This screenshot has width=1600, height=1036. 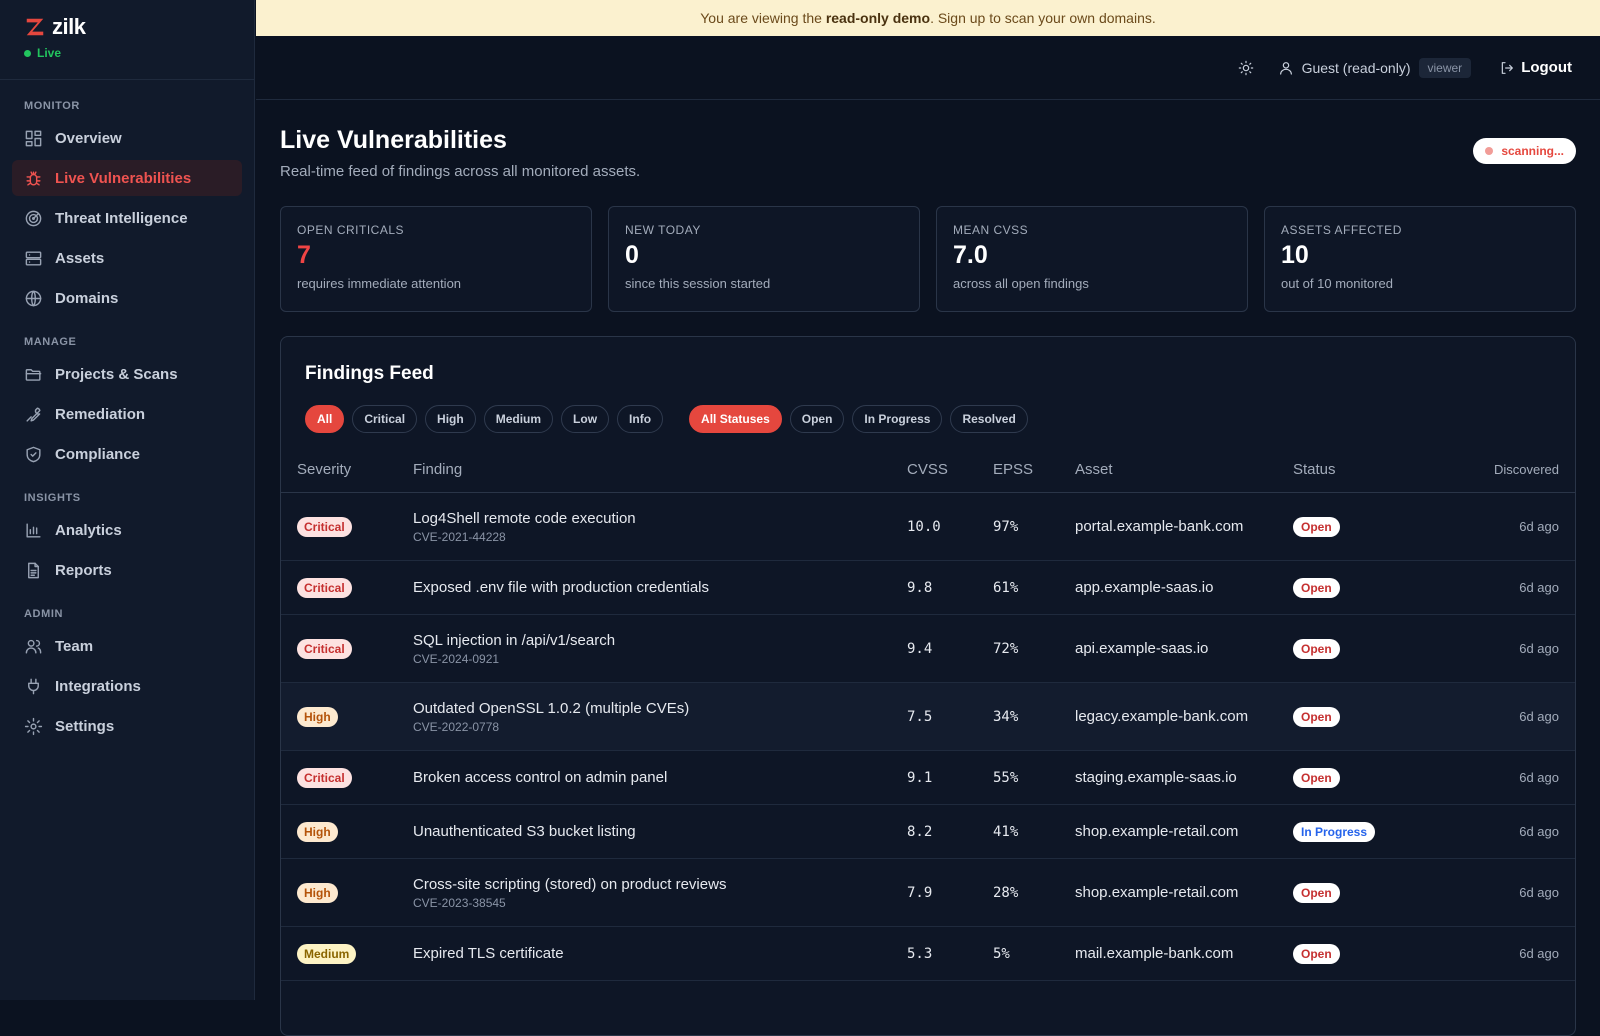 What do you see at coordinates (450, 419) in the screenshot?
I see `filter-severity-high: High` at bounding box center [450, 419].